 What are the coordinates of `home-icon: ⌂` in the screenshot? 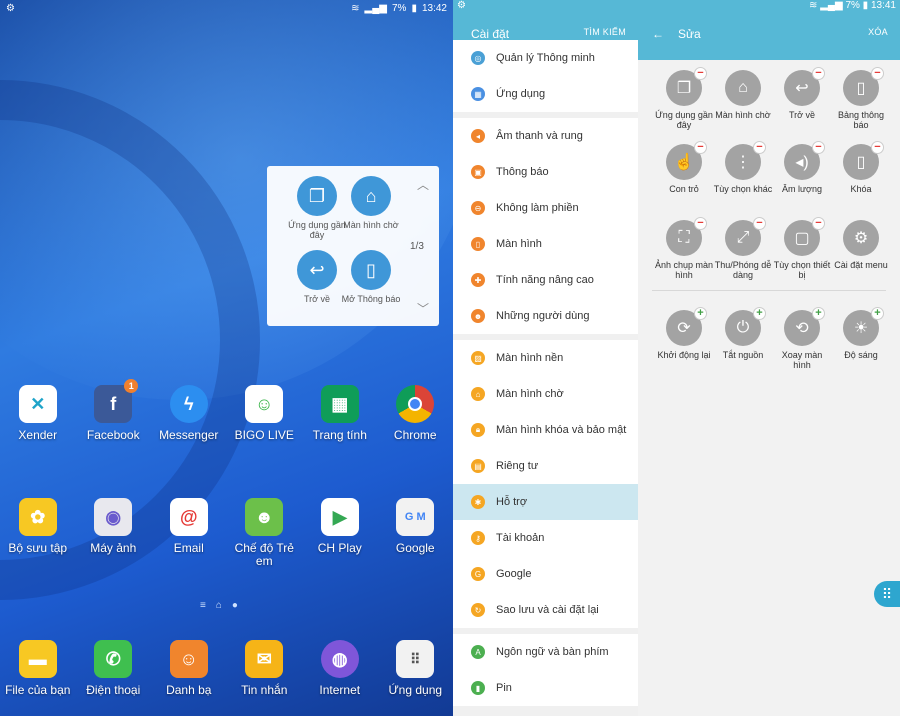 It's located at (478, 394).